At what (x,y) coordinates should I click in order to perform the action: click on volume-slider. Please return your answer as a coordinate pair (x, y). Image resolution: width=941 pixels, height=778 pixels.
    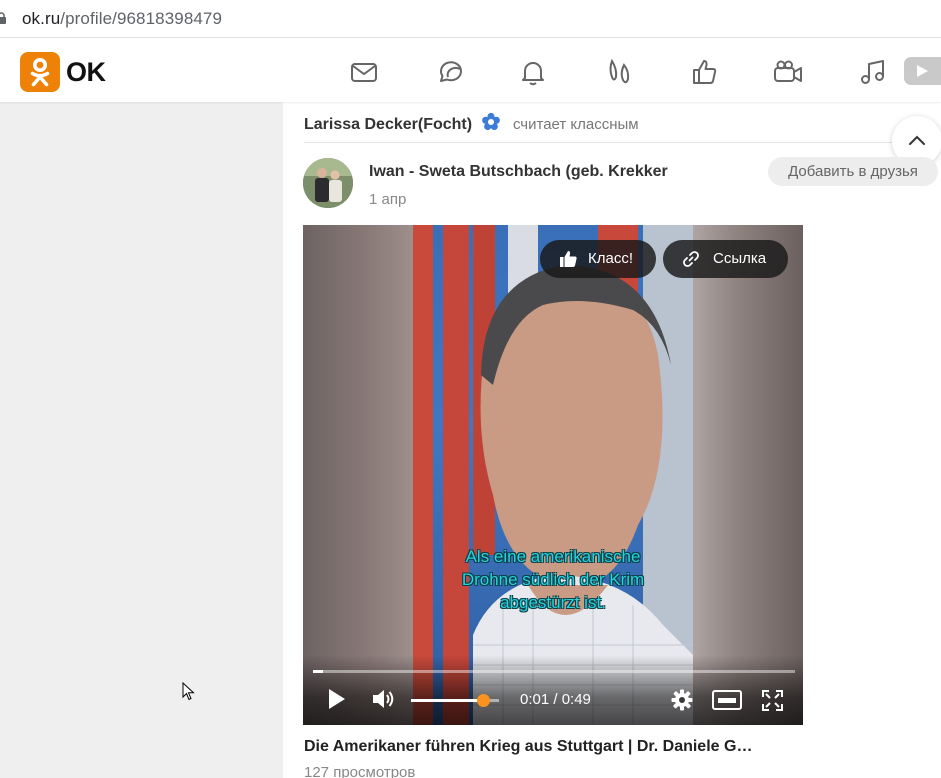
    Looking at the image, I should click on (455, 700).